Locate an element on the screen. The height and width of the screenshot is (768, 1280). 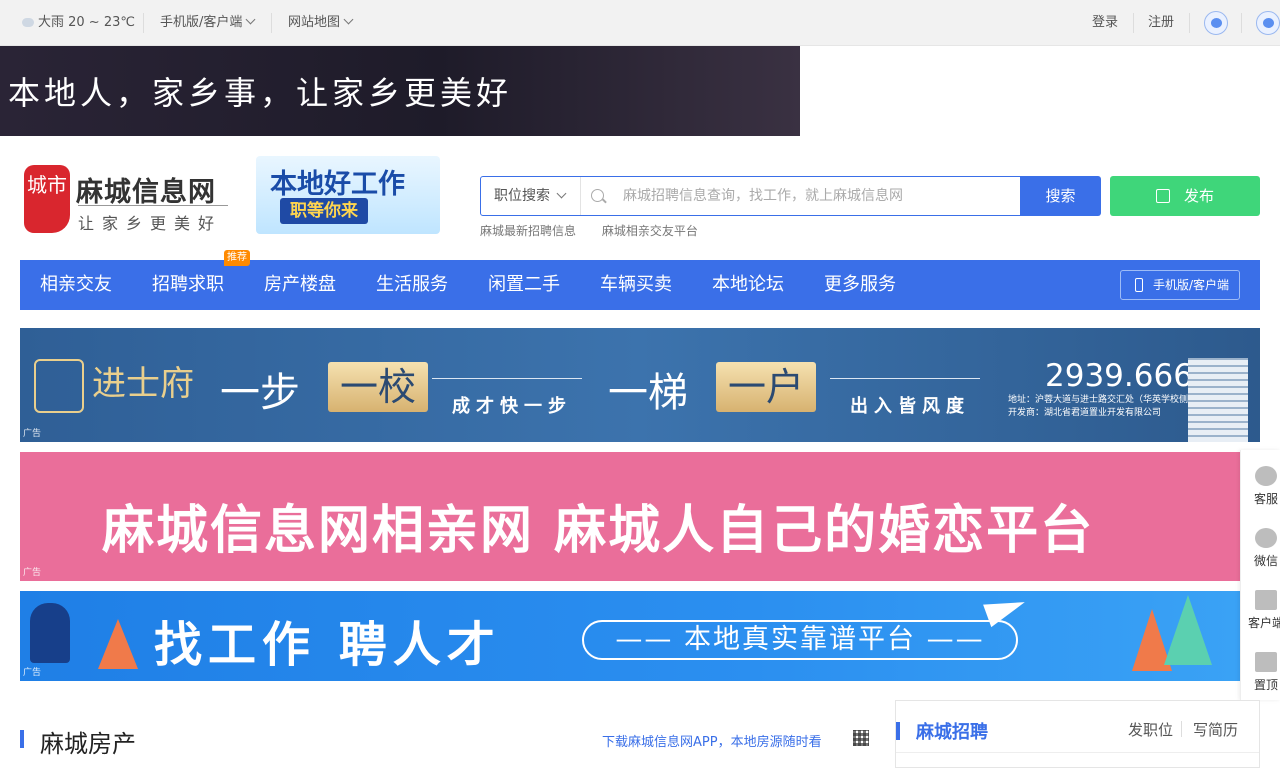
site-slogan: 让家乡更美好 is located at coordinates (150, 223).